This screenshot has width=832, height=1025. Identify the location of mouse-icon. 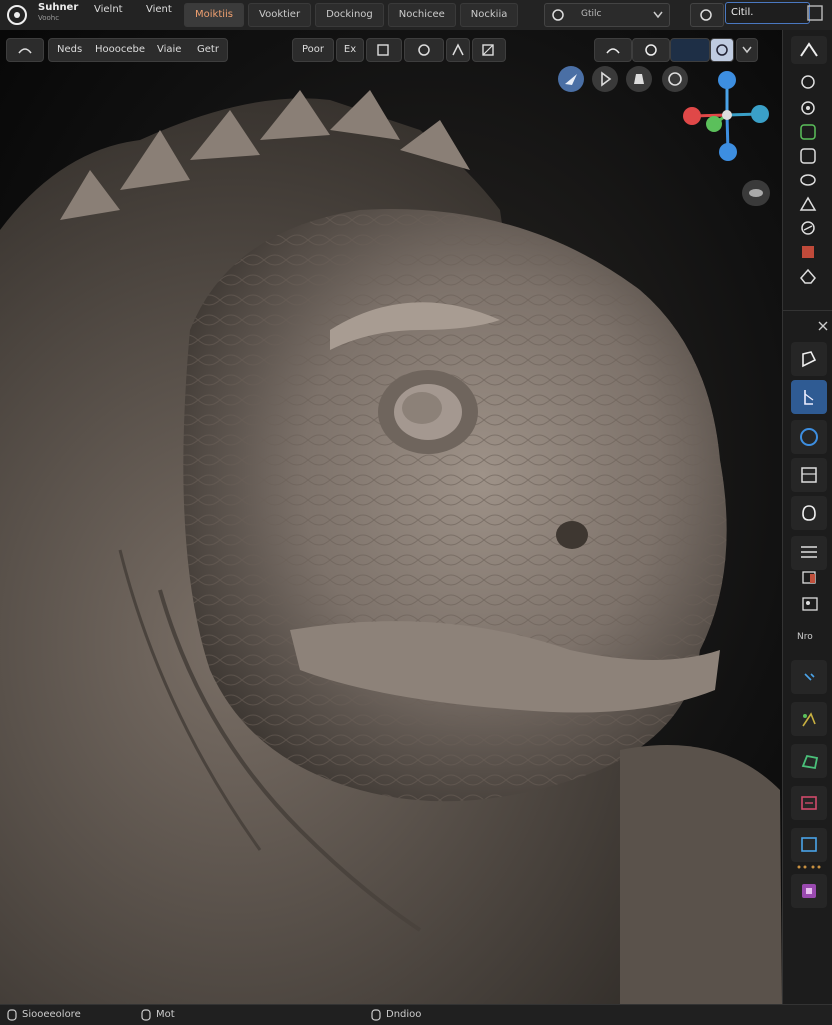
(12, 1015).